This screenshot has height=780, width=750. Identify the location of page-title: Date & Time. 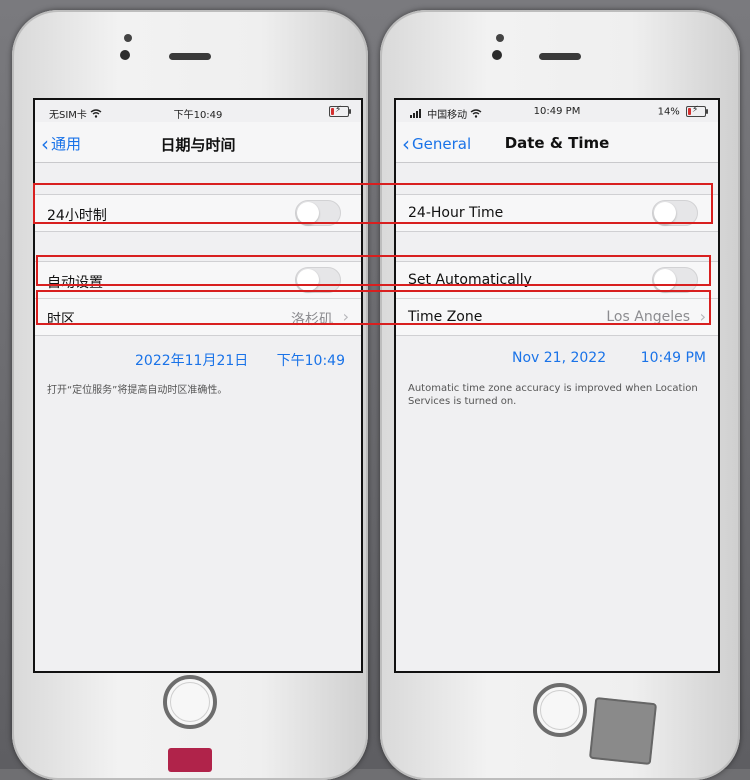
(557, 143).